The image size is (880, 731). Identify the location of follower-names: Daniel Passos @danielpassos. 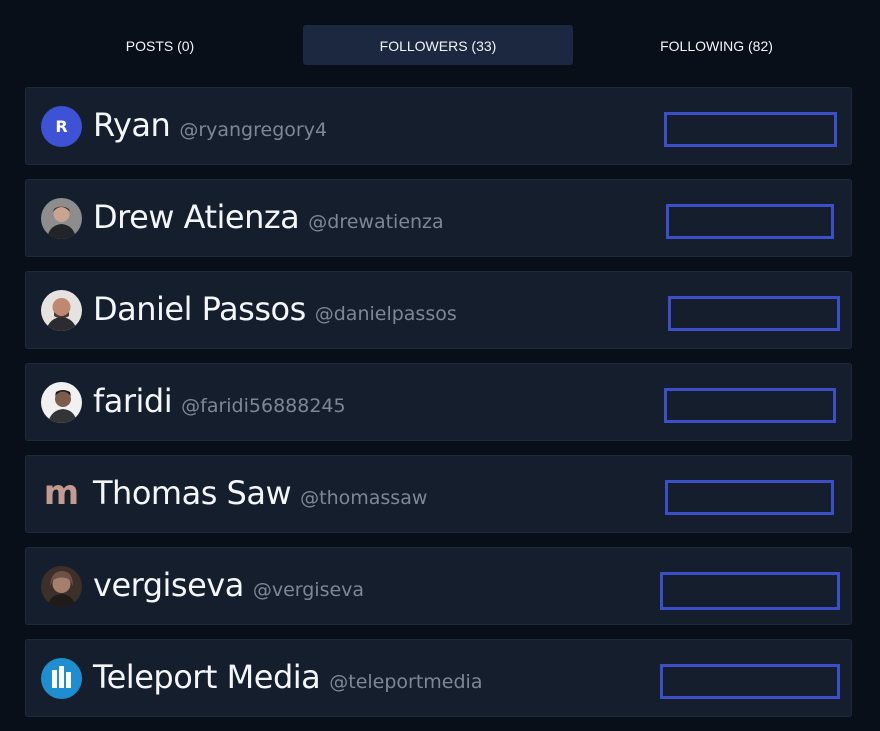
(275, 312).